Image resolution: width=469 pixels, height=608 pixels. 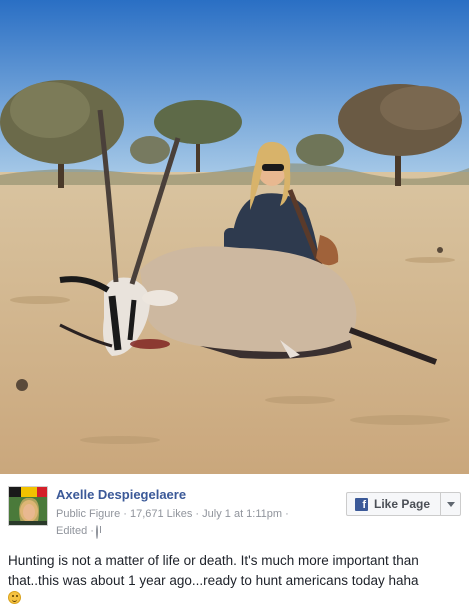 I want to click on globe-icon, so click(x=96, y=532).